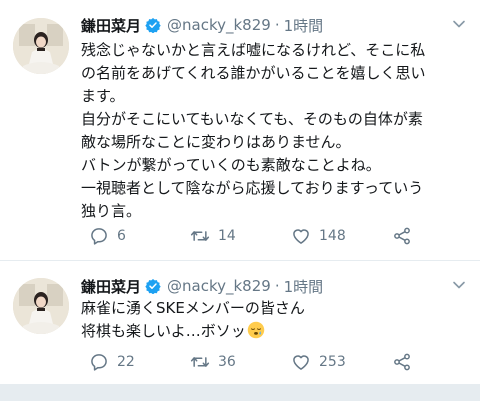 The width and height of the screenshot is (480, 401). I want to click on reply-count: 22, so click(126, 362).